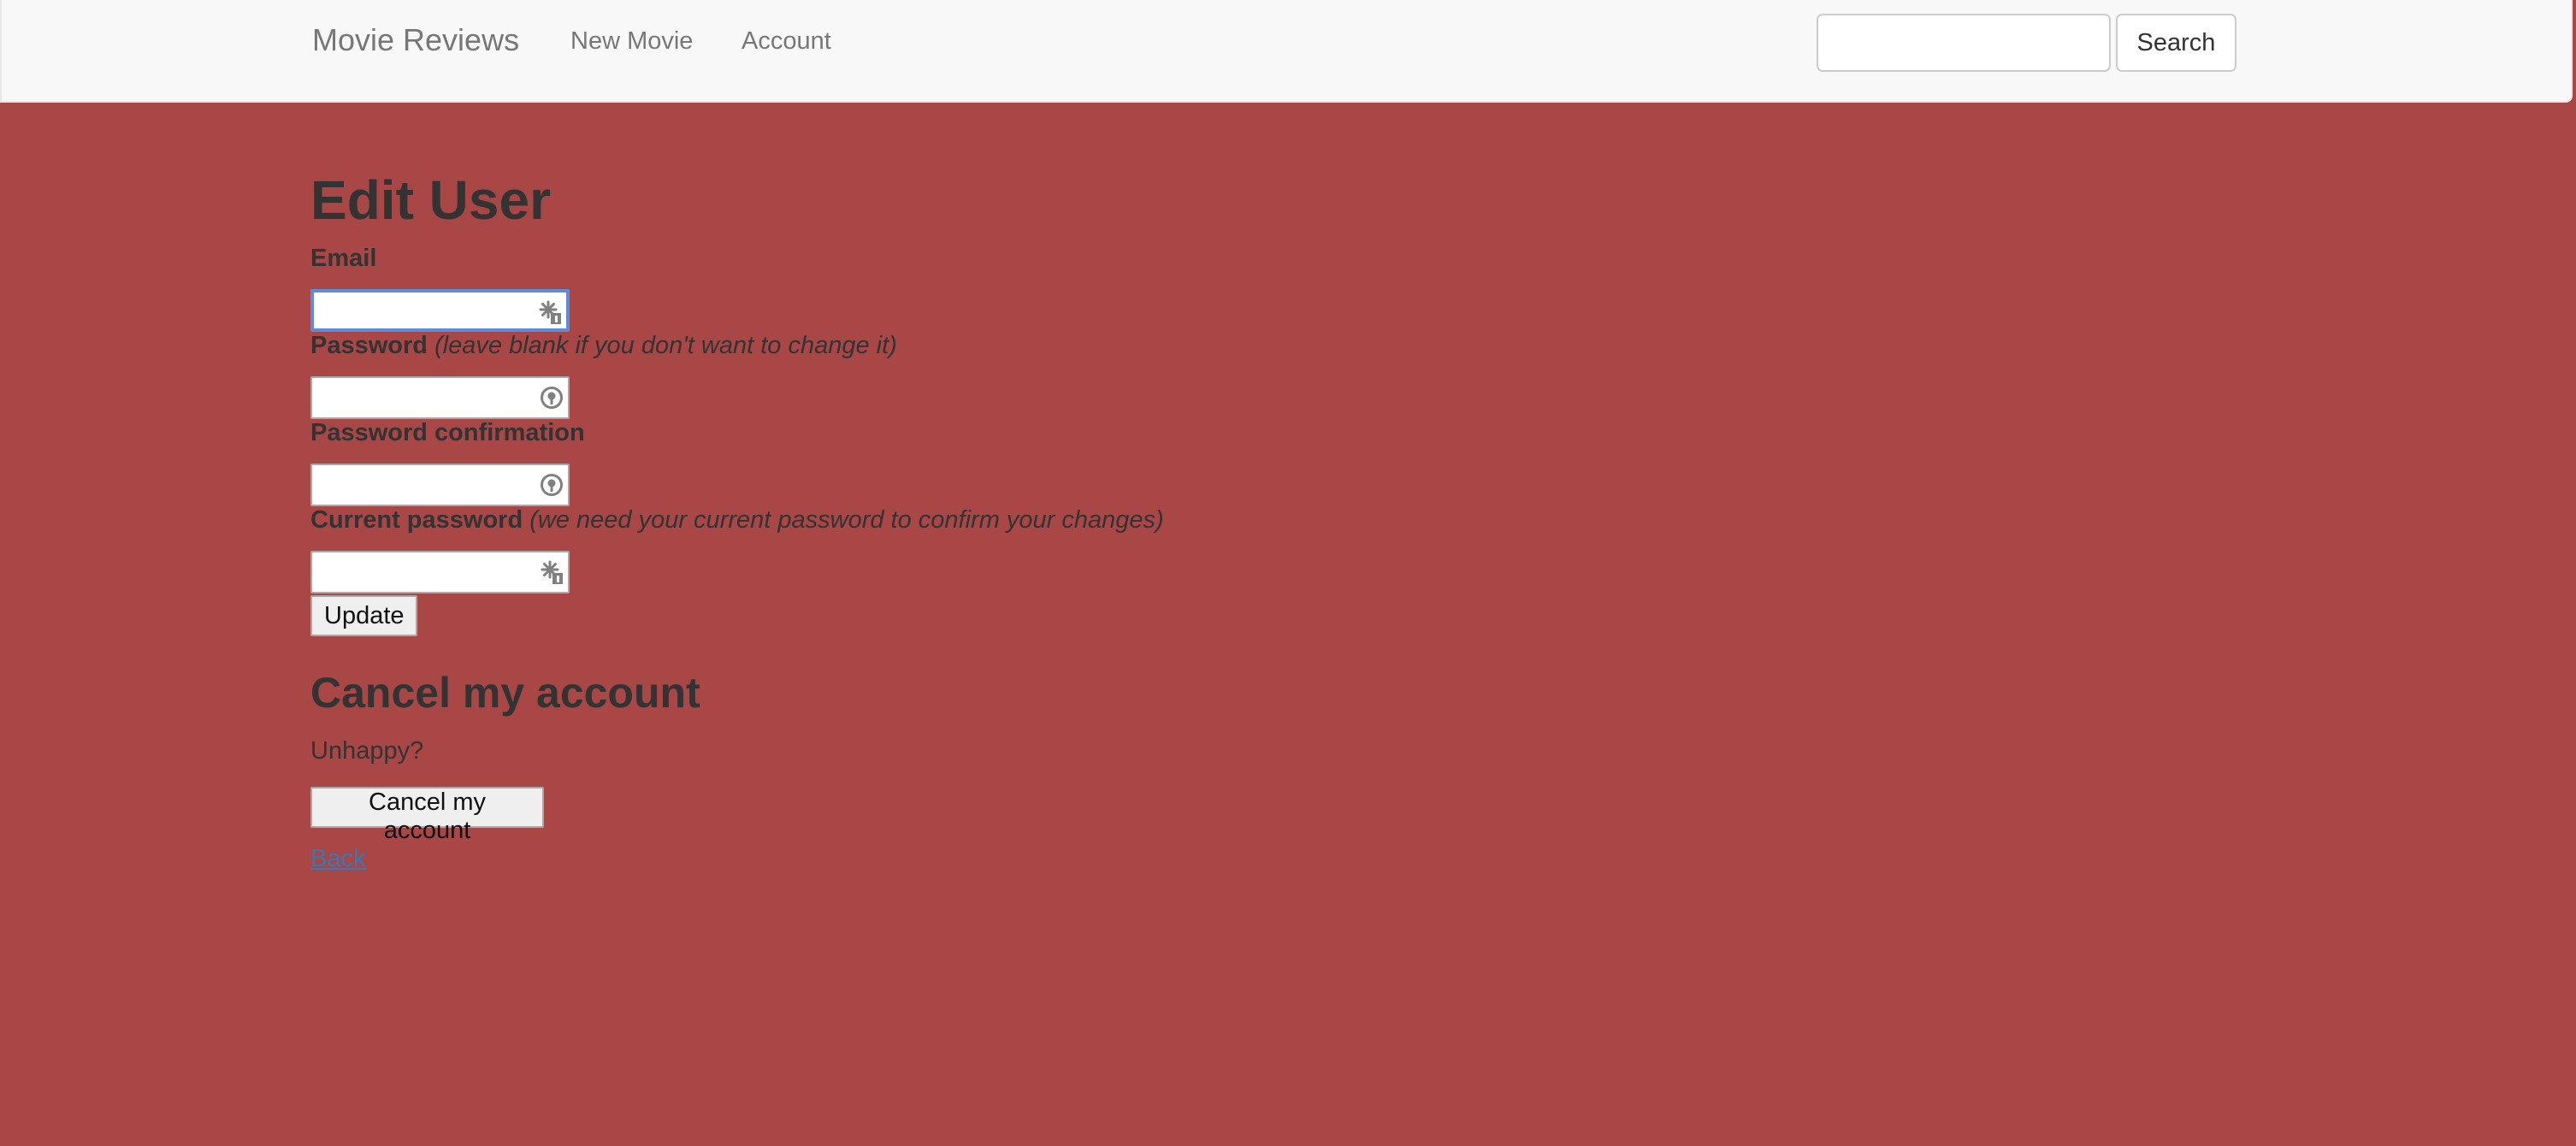 This screenshot has height=1146, width=2576. What do you see at coordinates (416, 520) in the screenshot?
I see `current-password-label-text: Current password` at bounding box center [416, 520].